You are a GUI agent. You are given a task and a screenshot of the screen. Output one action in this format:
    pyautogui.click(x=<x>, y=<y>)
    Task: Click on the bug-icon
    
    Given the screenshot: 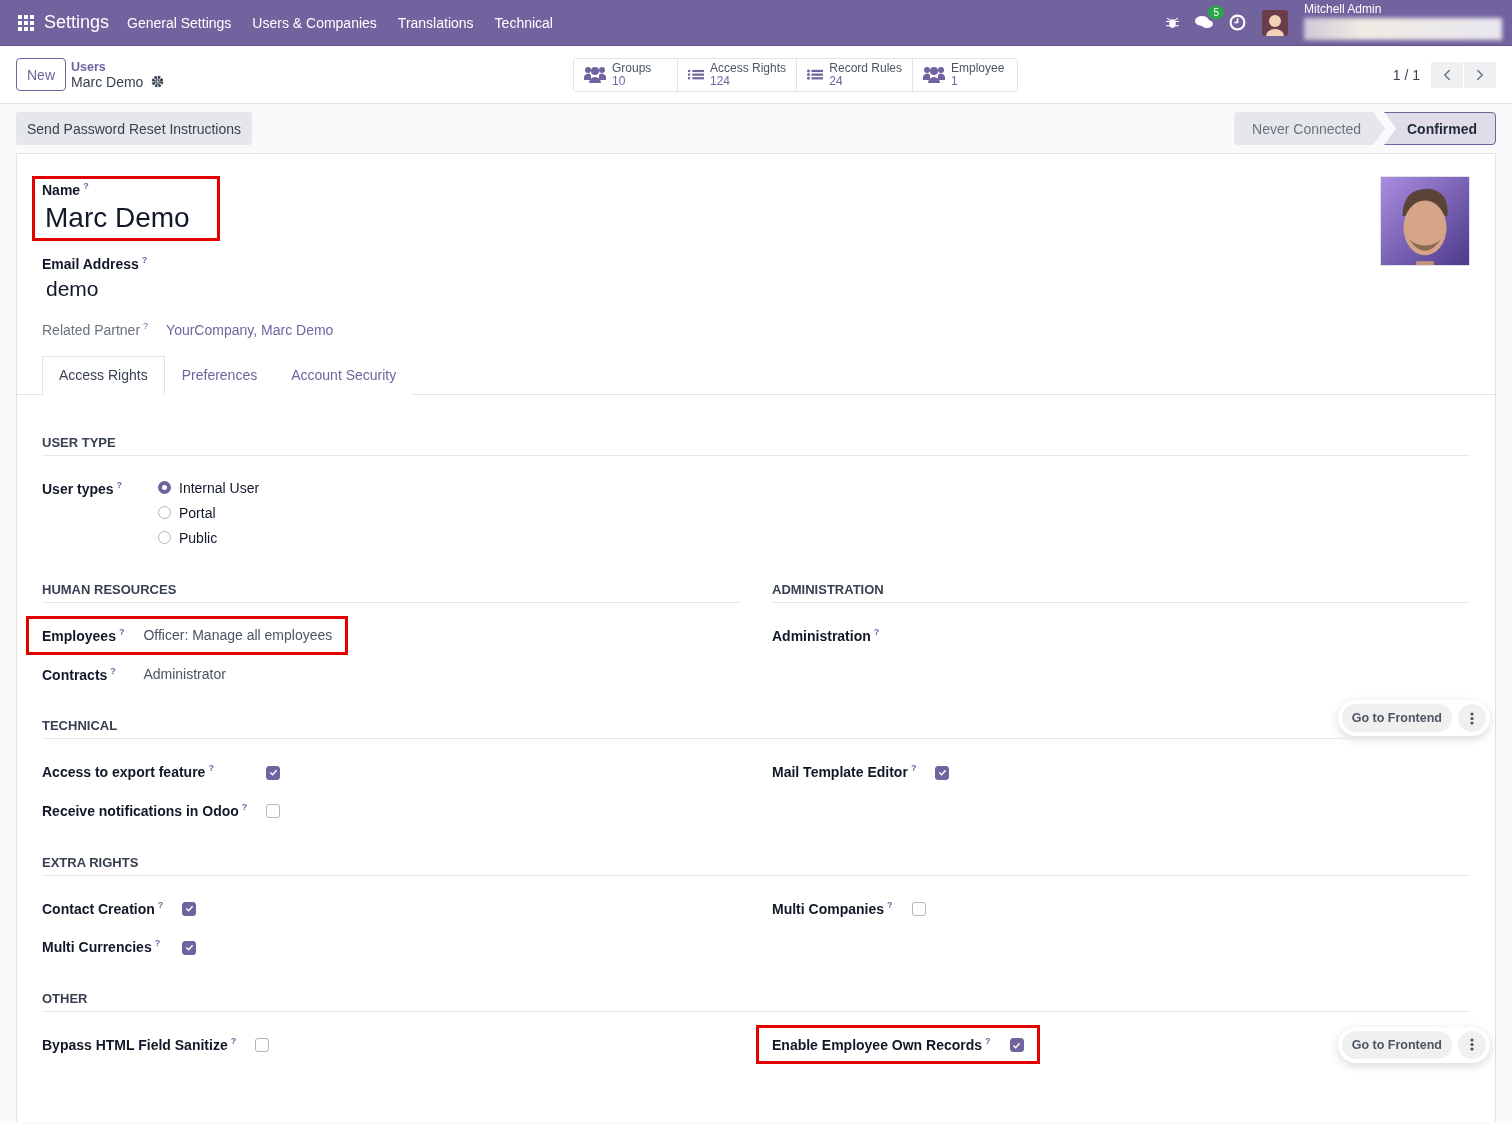 What is the action you would take?
    pyautogui.click(x=1172, y=22)
    